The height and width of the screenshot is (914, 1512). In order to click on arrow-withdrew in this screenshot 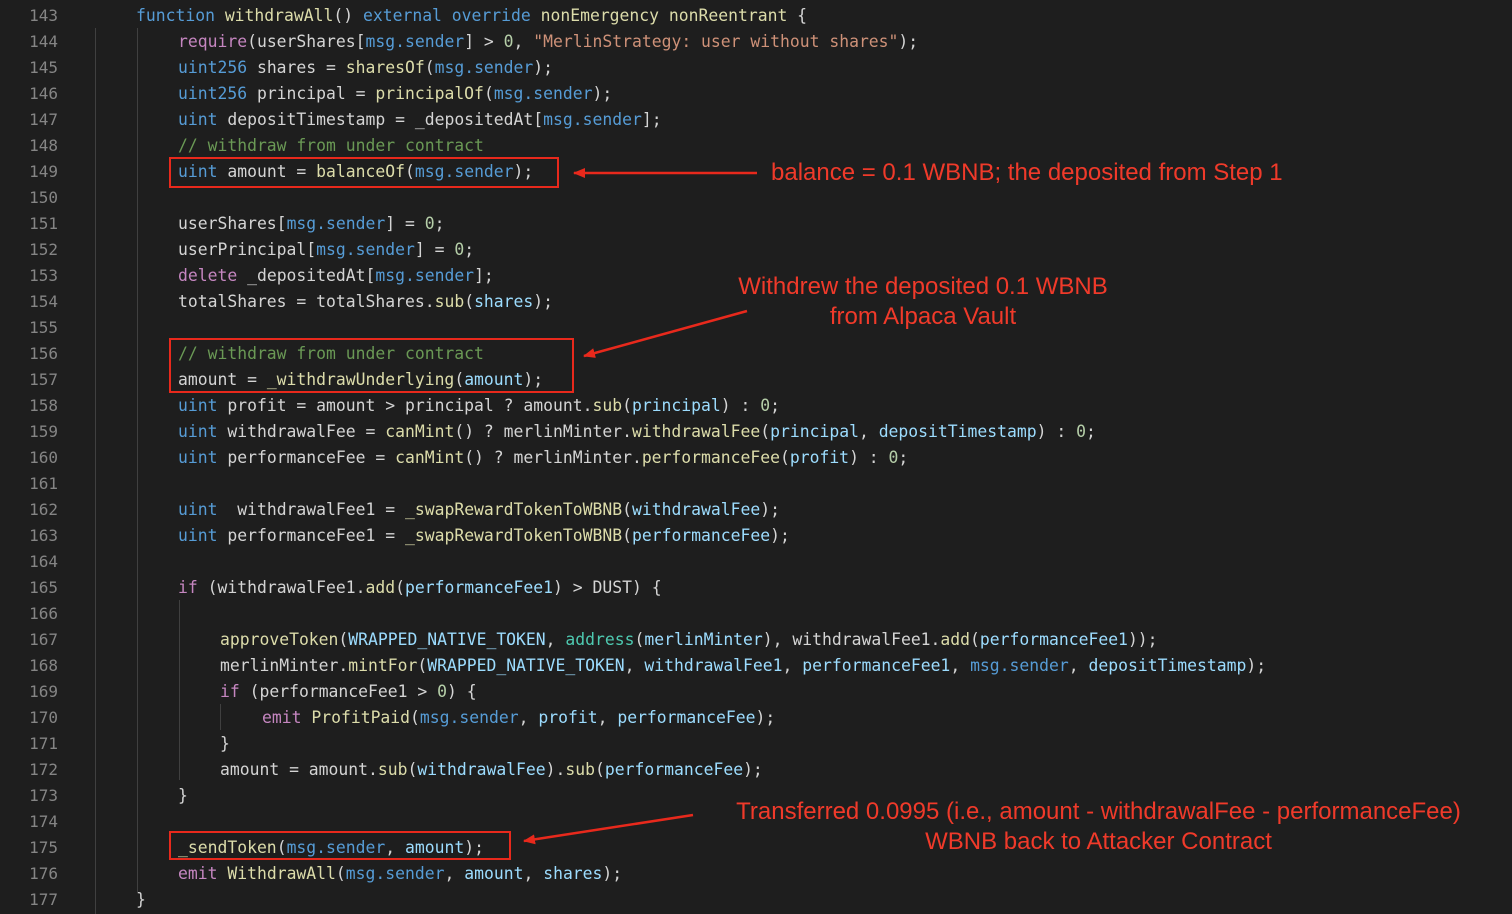, I will do `click(665, 333)`.